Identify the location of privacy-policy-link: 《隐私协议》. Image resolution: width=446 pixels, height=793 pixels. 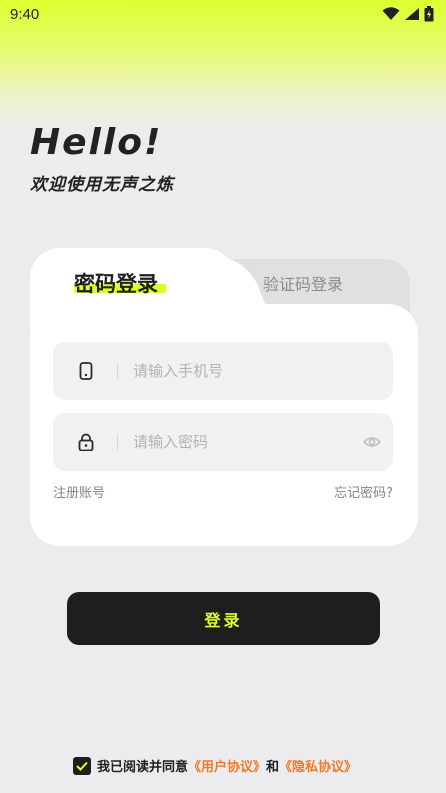
(318, 765).